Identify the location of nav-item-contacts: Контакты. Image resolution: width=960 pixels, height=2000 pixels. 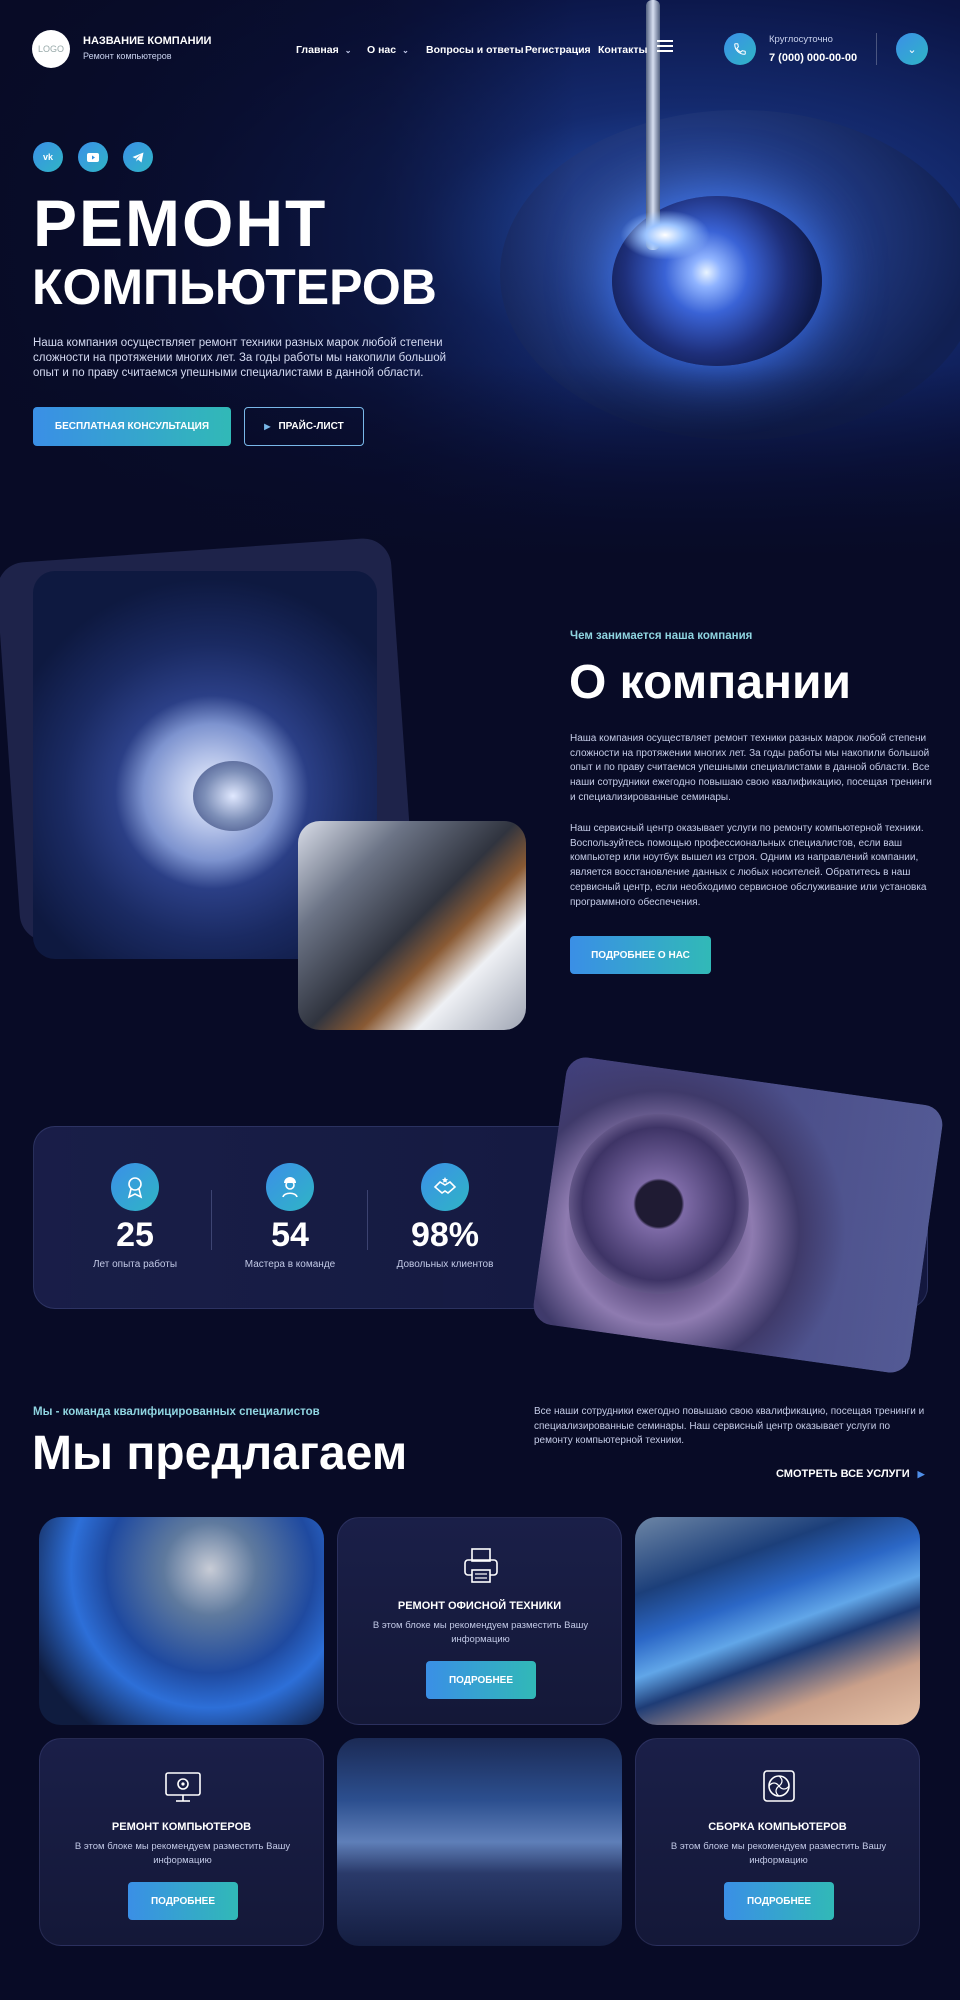
(623, 50).